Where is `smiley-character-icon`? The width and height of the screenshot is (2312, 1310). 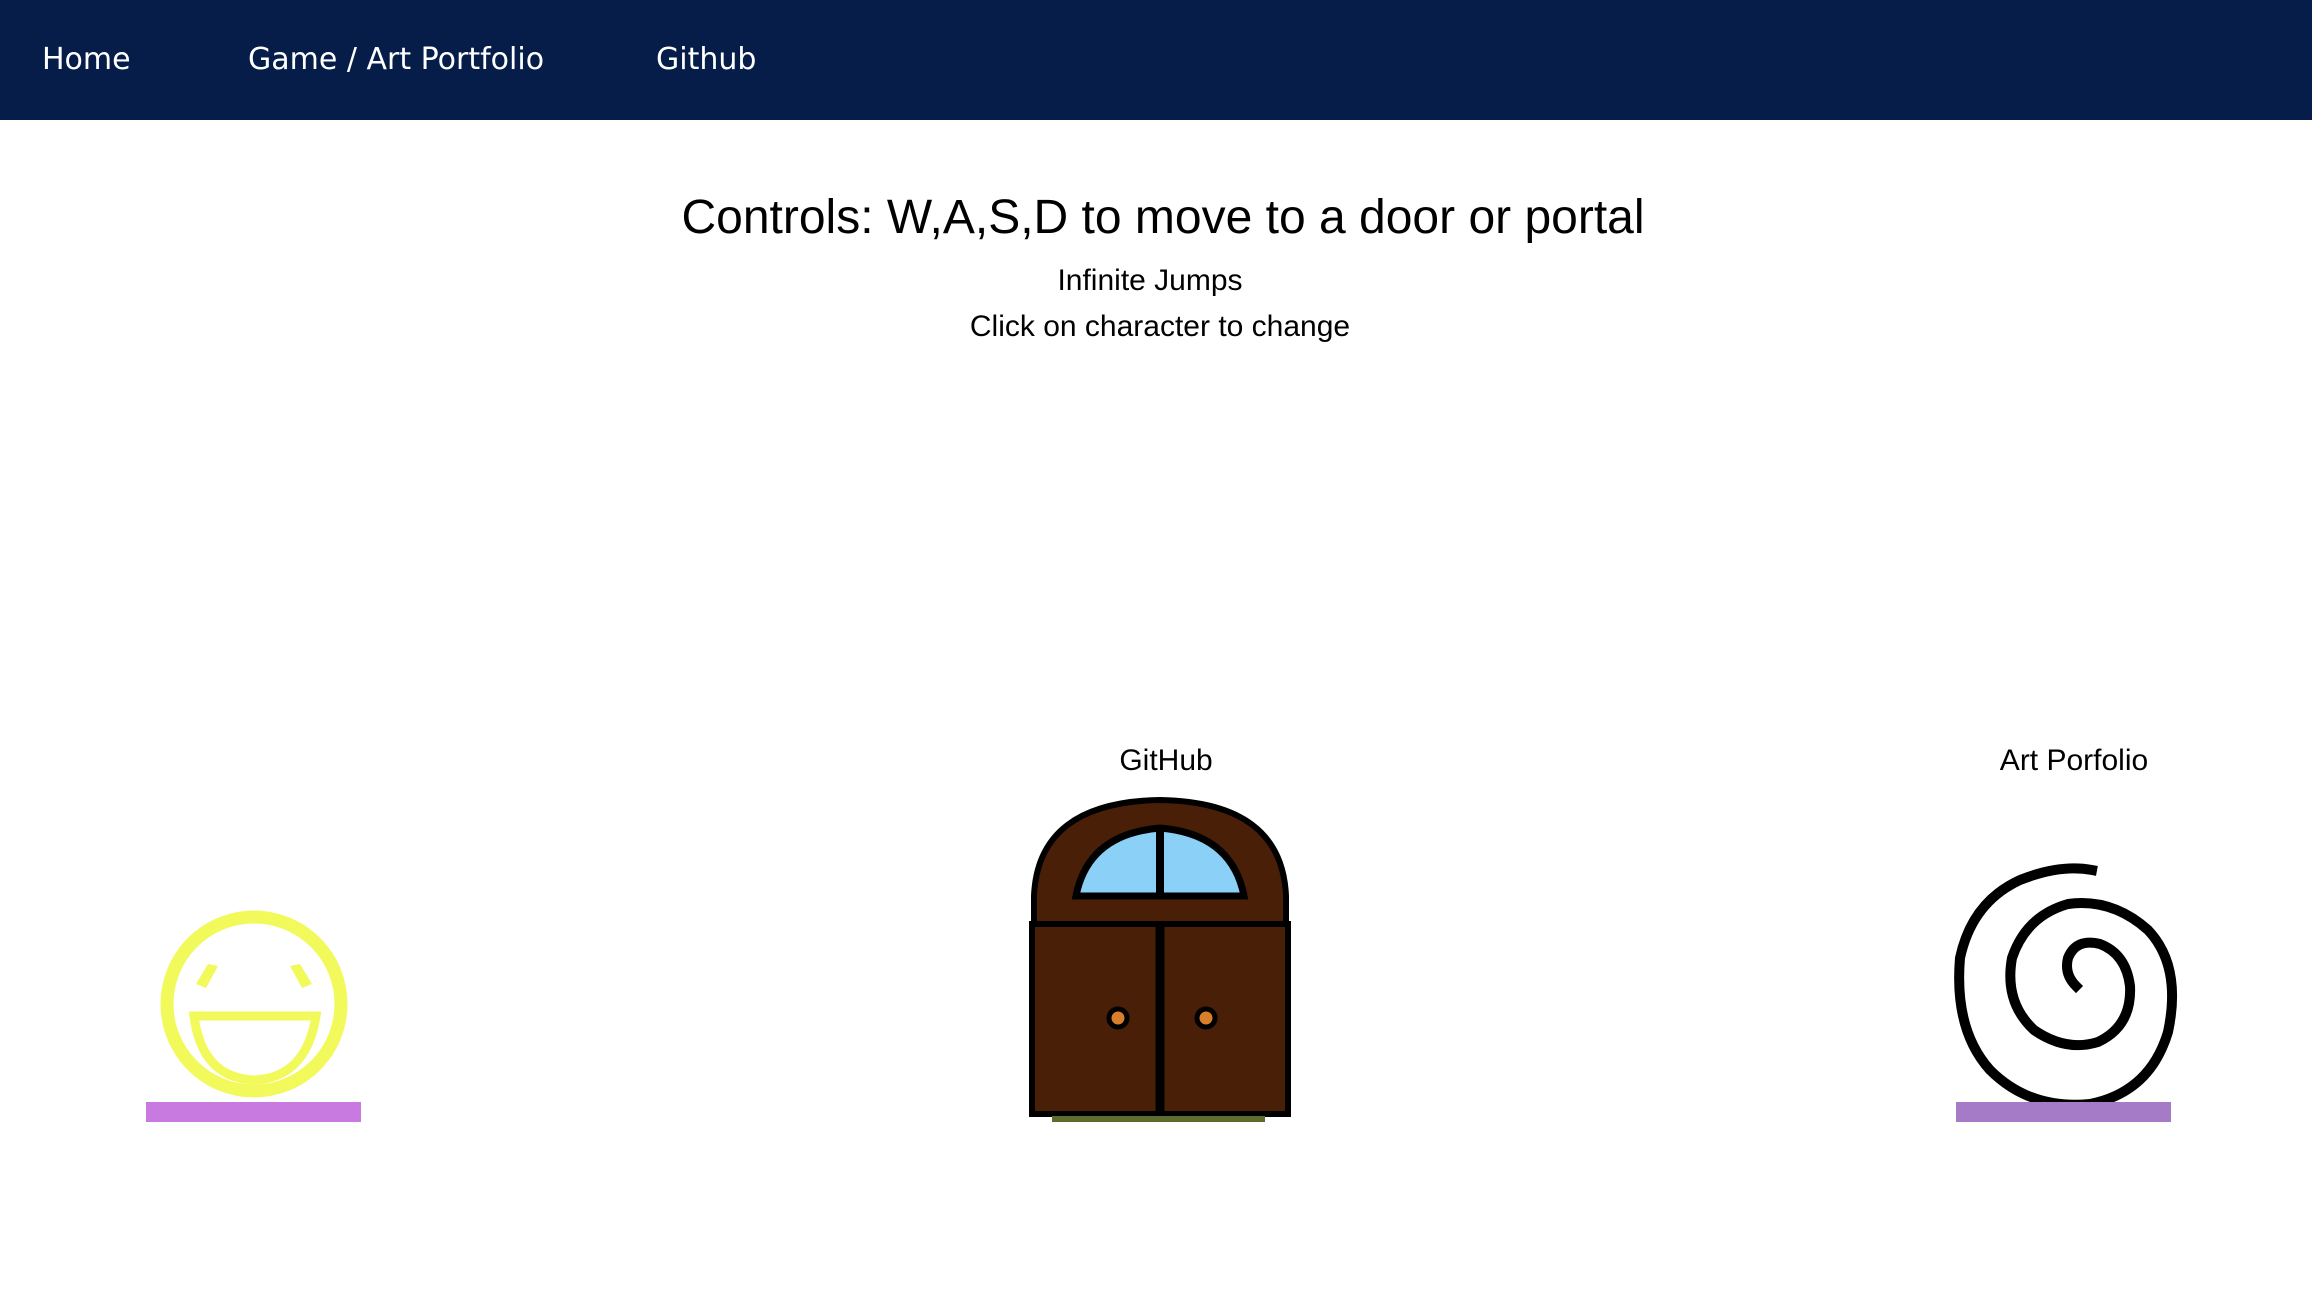
smiley-character-icon is located at coordinates (254, 1004).